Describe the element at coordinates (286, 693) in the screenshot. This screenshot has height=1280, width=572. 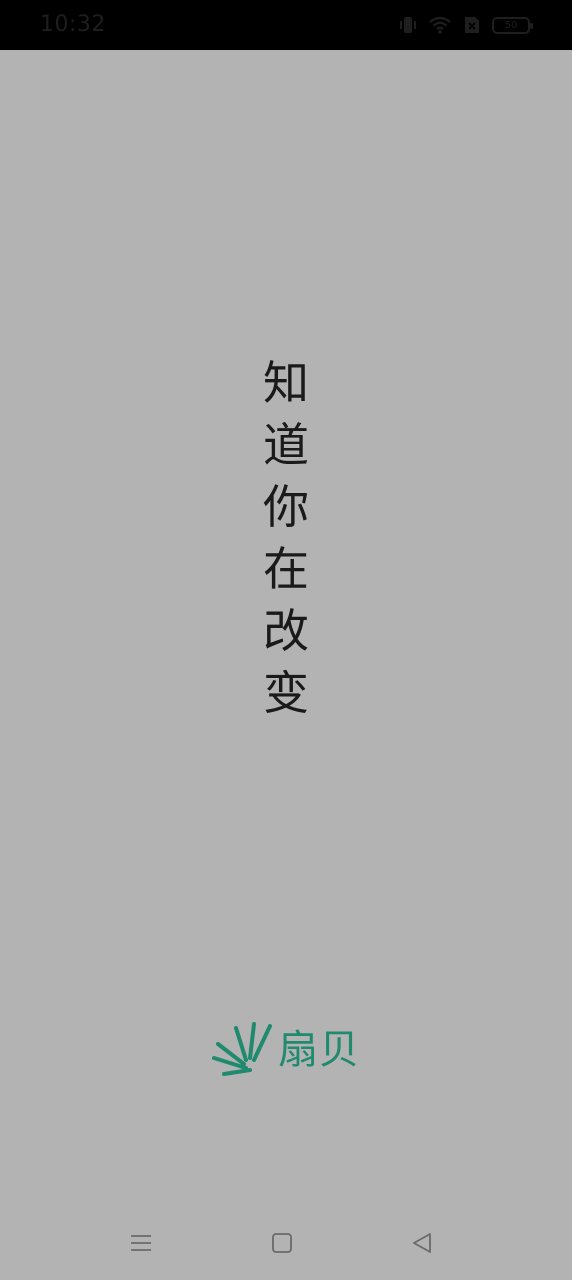
I see `slogan-char: 变` at that location.